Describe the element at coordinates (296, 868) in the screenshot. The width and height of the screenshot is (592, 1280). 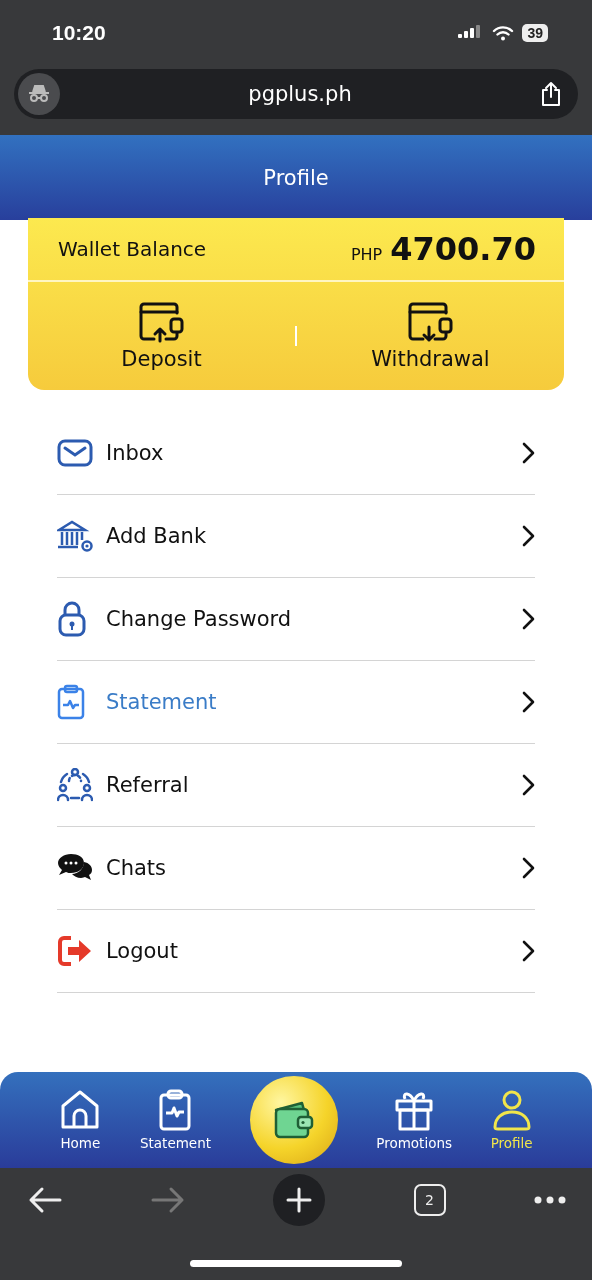
I see `menu-item: Chats` at that location.